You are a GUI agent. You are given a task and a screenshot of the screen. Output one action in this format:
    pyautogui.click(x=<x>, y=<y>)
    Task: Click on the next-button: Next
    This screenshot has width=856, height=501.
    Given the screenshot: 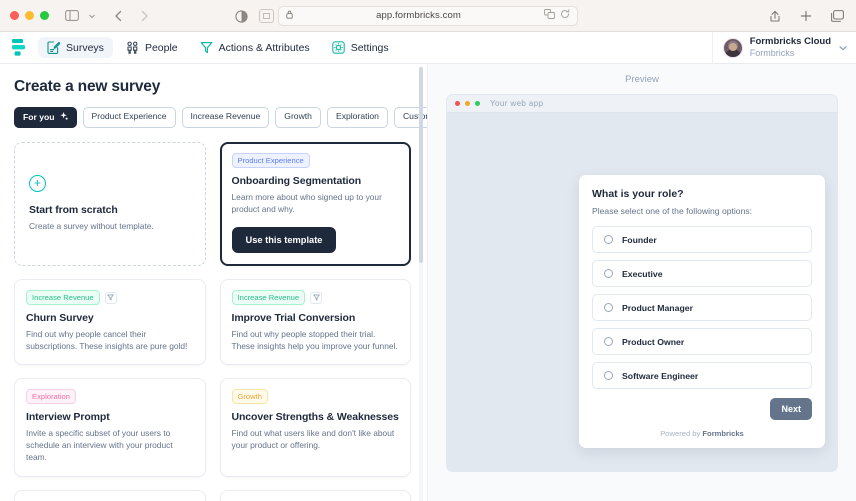 What is the action you would take?
    pyautogui.click(x=791, y=409)
    